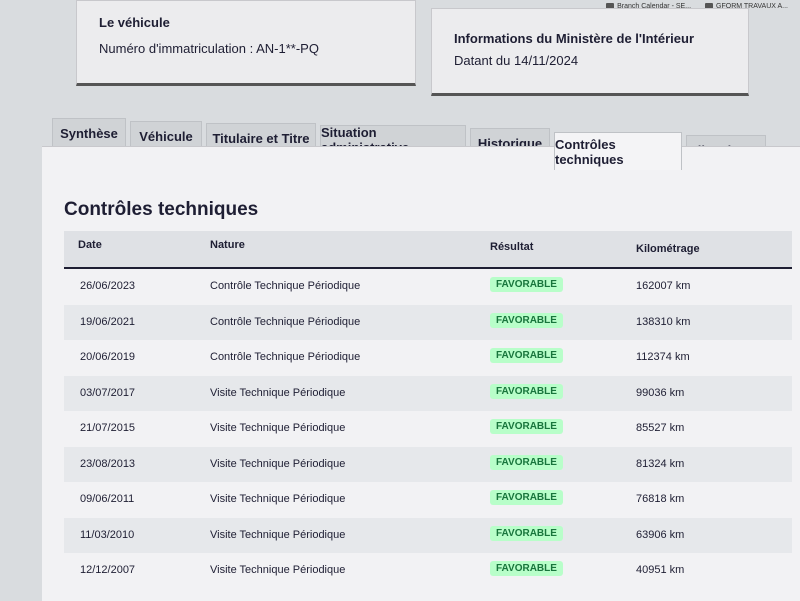  I want to click on row-date: 03/07/2017, so click(108, 392).